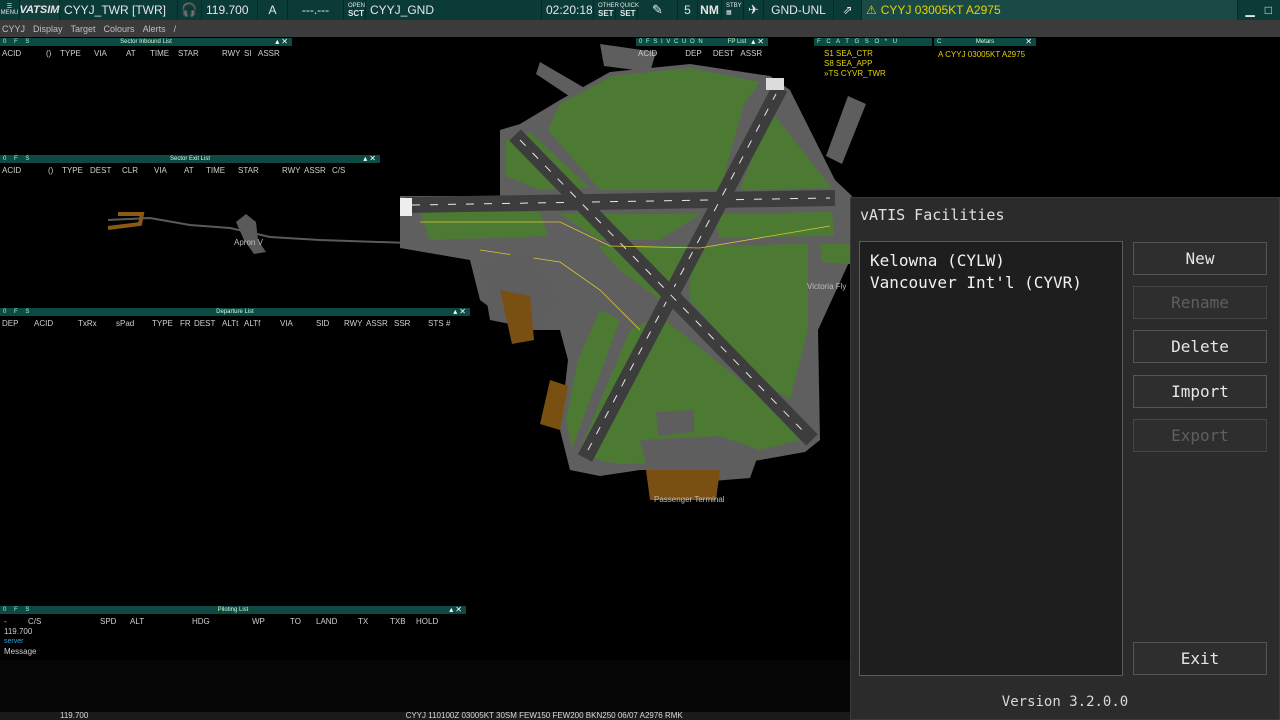 The height and width of the screenshot is (720, 1280). I want to click on position-indicator: CYYJ_TWR [TWR], so click(119, 10).